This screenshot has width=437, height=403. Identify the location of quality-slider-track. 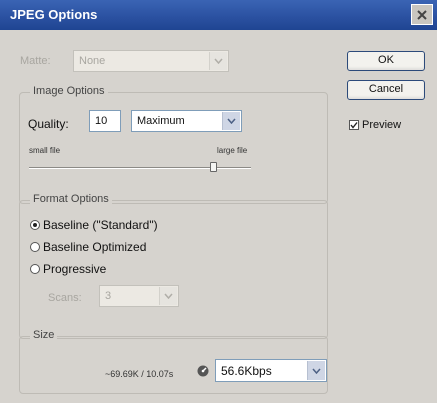
(140, 168).